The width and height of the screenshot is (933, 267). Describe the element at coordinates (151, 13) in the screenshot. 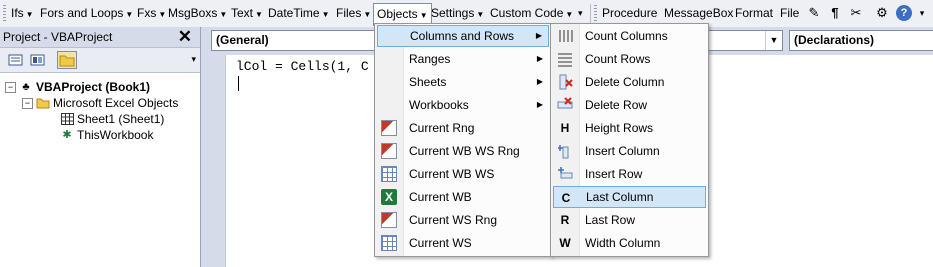

I see `menu-fxs: Fxs ▼` at that location.